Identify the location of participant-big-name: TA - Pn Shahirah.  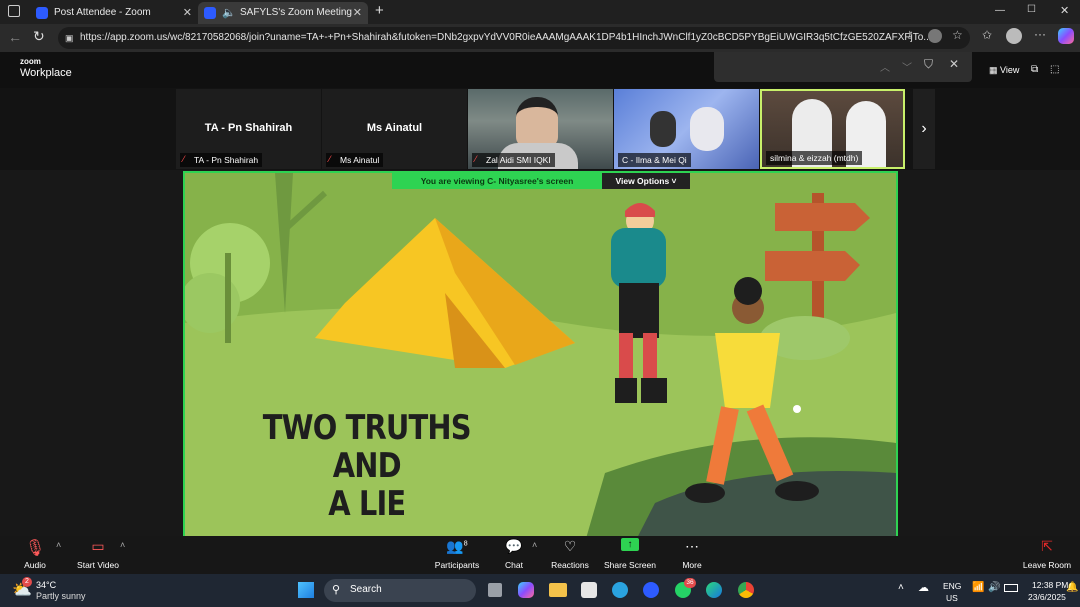
(248, 128).